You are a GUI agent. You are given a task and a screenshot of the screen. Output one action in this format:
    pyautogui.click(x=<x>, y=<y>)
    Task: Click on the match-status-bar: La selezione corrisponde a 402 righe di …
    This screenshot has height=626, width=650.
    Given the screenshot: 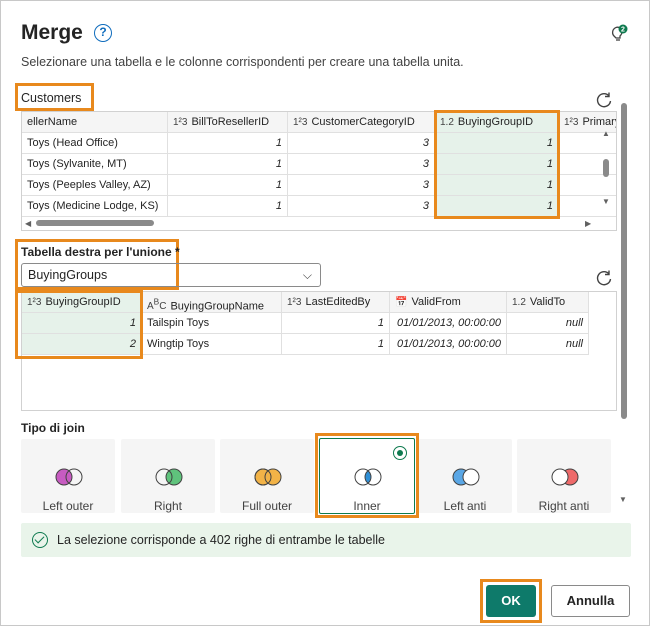 What is the action you would take?
    pyautogui.click(x=326, y=540)
    